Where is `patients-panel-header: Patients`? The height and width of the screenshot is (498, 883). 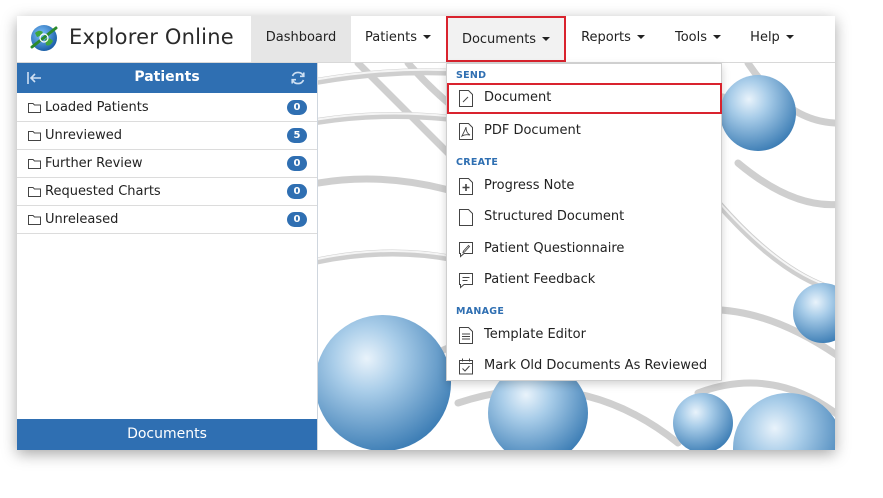 patients-panel-header: Patients is located at coordinates (167, 78).